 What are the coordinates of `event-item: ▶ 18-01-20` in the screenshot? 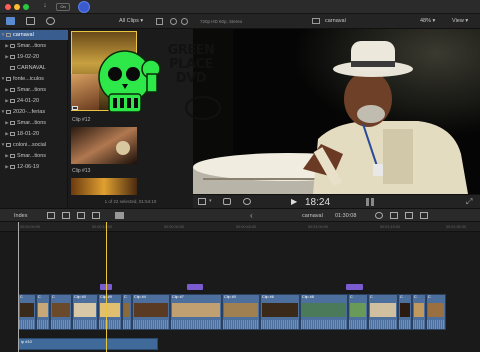 It's located at (34, 134).